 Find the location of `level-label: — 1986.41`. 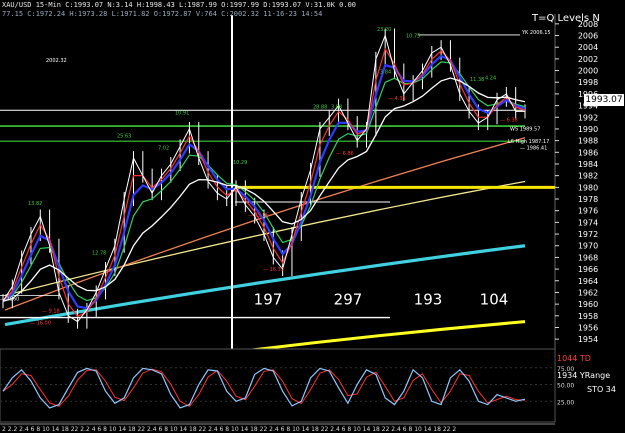

level-label: — 1986.41 is located at coordinates (533, 149).